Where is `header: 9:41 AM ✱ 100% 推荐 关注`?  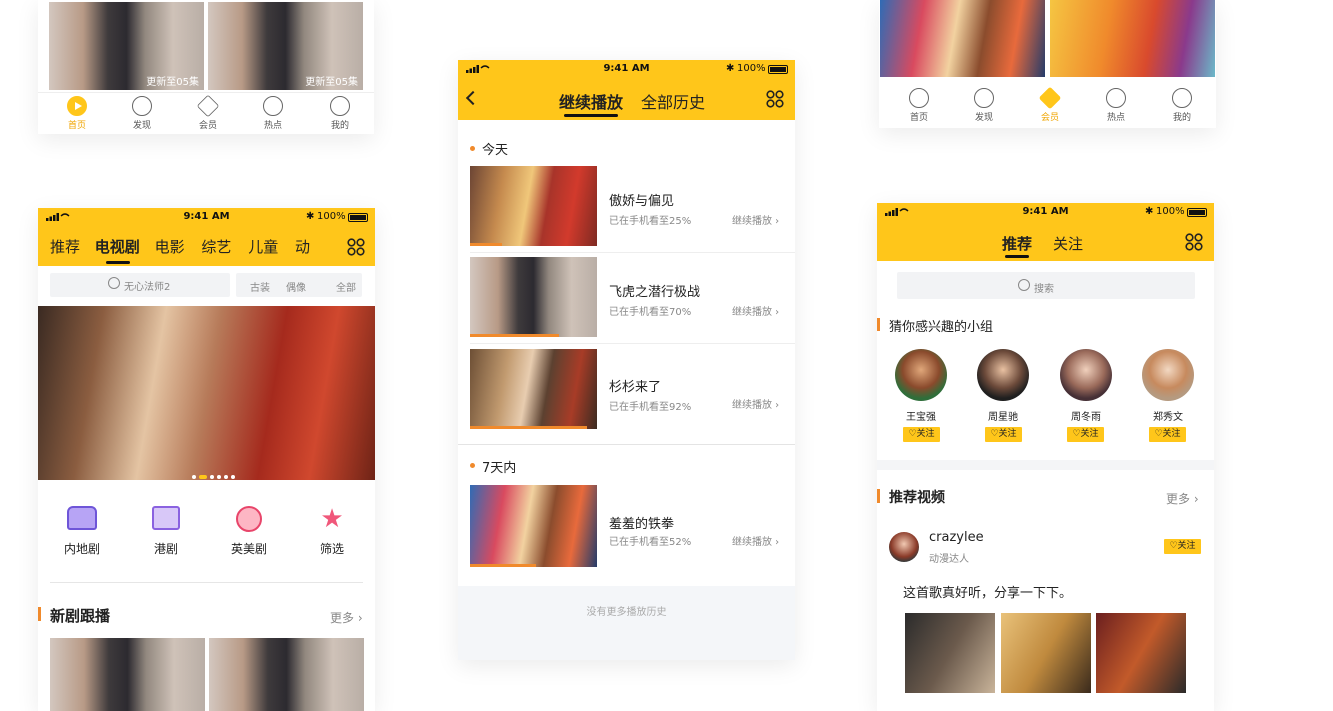 header: 9:41 AM ✱ 100% 推荐 关注 is located at coordinates (1045, 232).